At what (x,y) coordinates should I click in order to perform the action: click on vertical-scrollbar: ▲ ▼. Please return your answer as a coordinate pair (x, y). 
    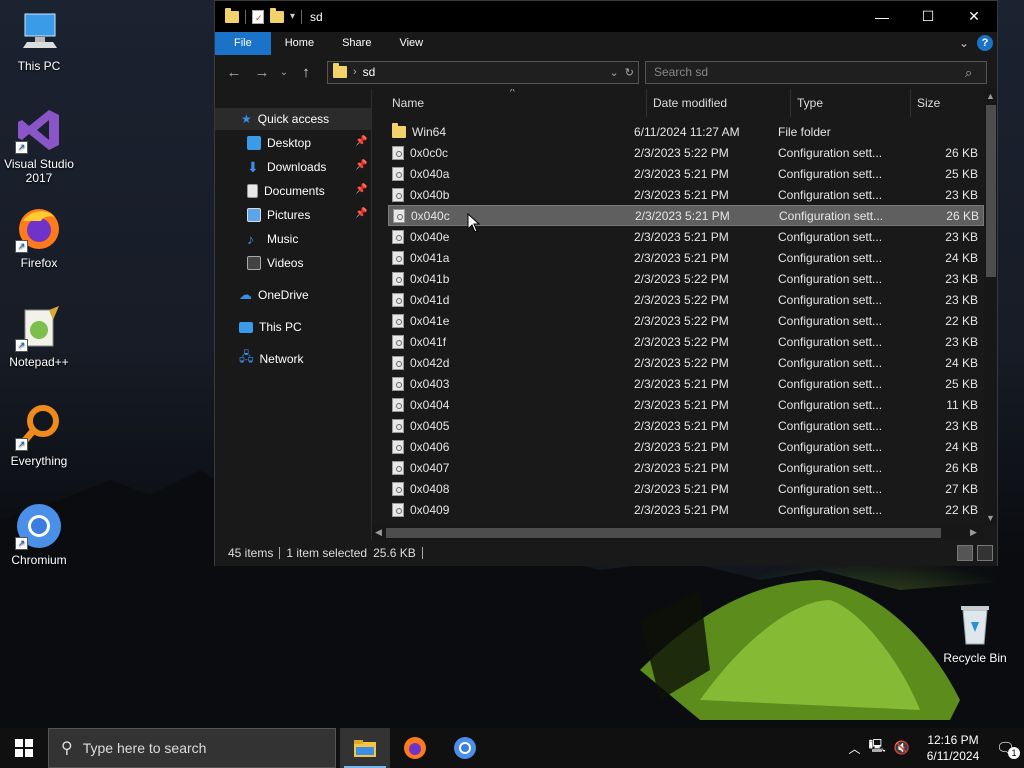
    Looking at the image, I should click on (990, 307).